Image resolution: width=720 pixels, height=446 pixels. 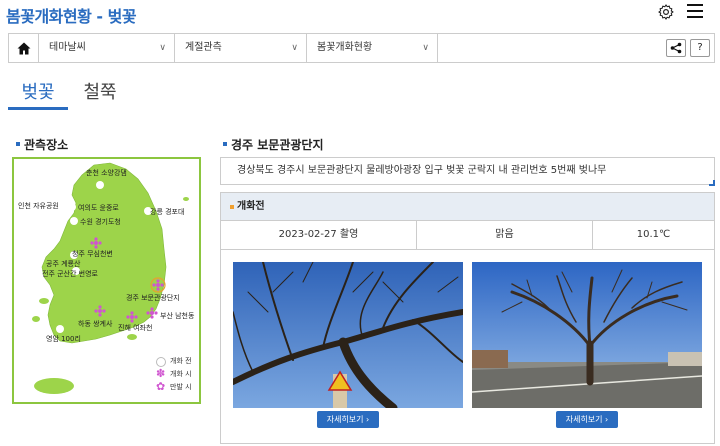 What do you see at coordinates (107, 48) in the screenshot?
I see `theme-weather-select: 테마날씨 ∨` at bounding box center [107, 48].